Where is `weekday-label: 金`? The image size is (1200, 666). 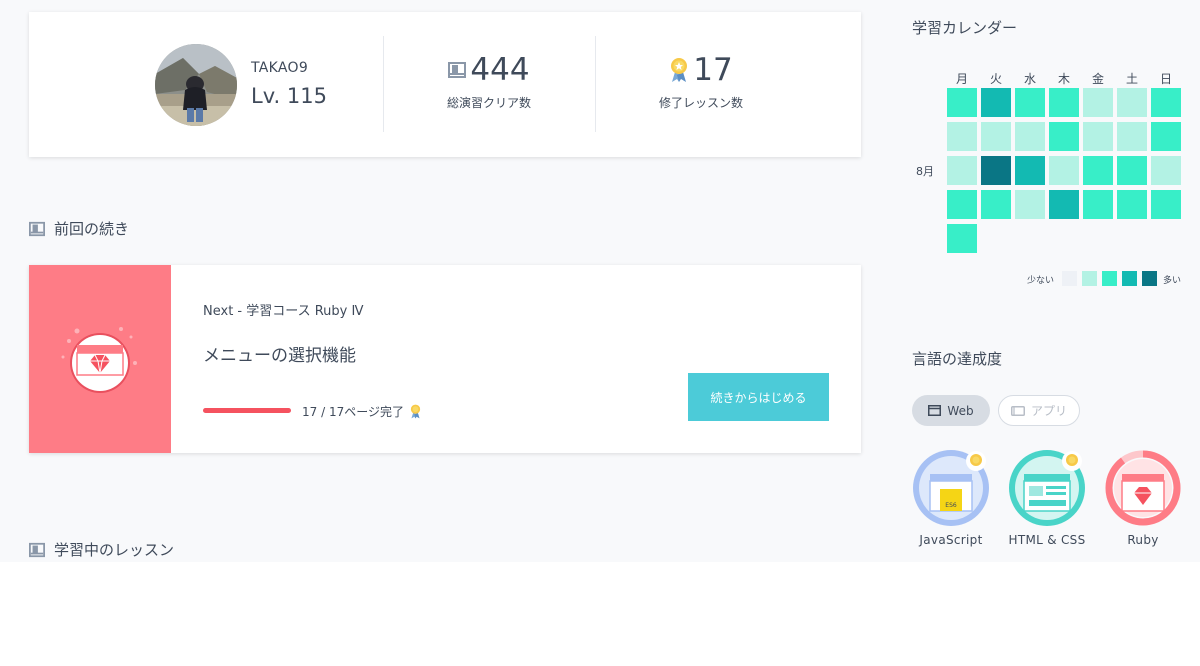 weekday-label: 金 is located at coordinates (1097, 79).